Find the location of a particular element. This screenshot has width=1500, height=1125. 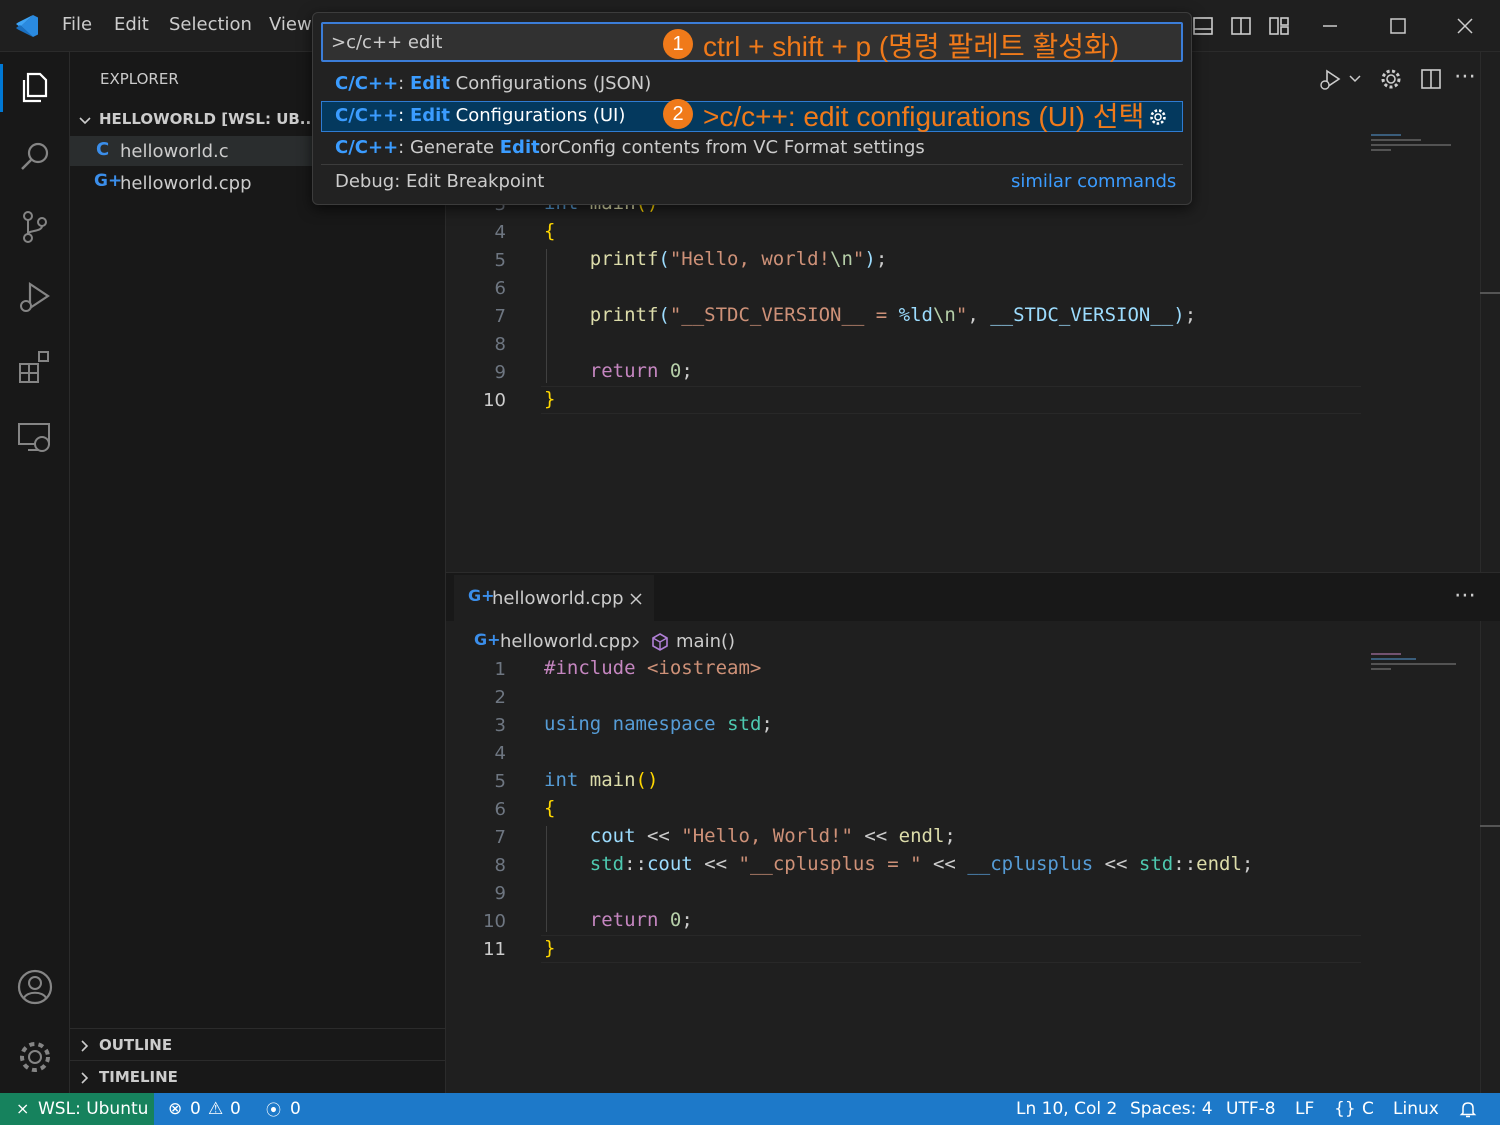

outline-section: OUTLINE is located at coordinates (258, 1046).